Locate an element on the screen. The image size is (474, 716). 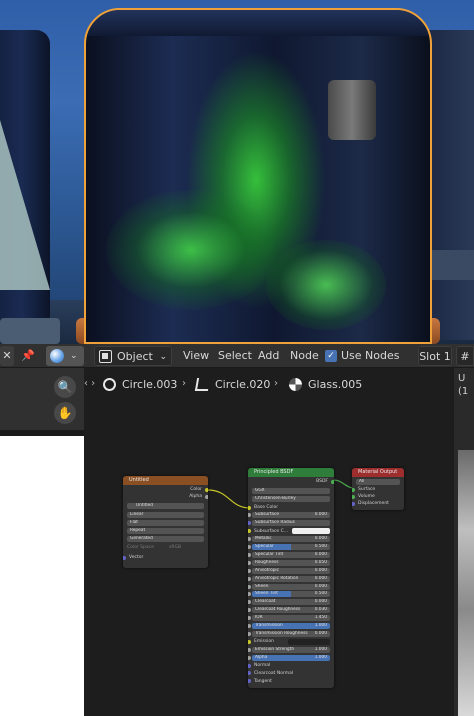
subsurface-method-dropdown: Christensen-Burley is located at coordinates (291, 498).